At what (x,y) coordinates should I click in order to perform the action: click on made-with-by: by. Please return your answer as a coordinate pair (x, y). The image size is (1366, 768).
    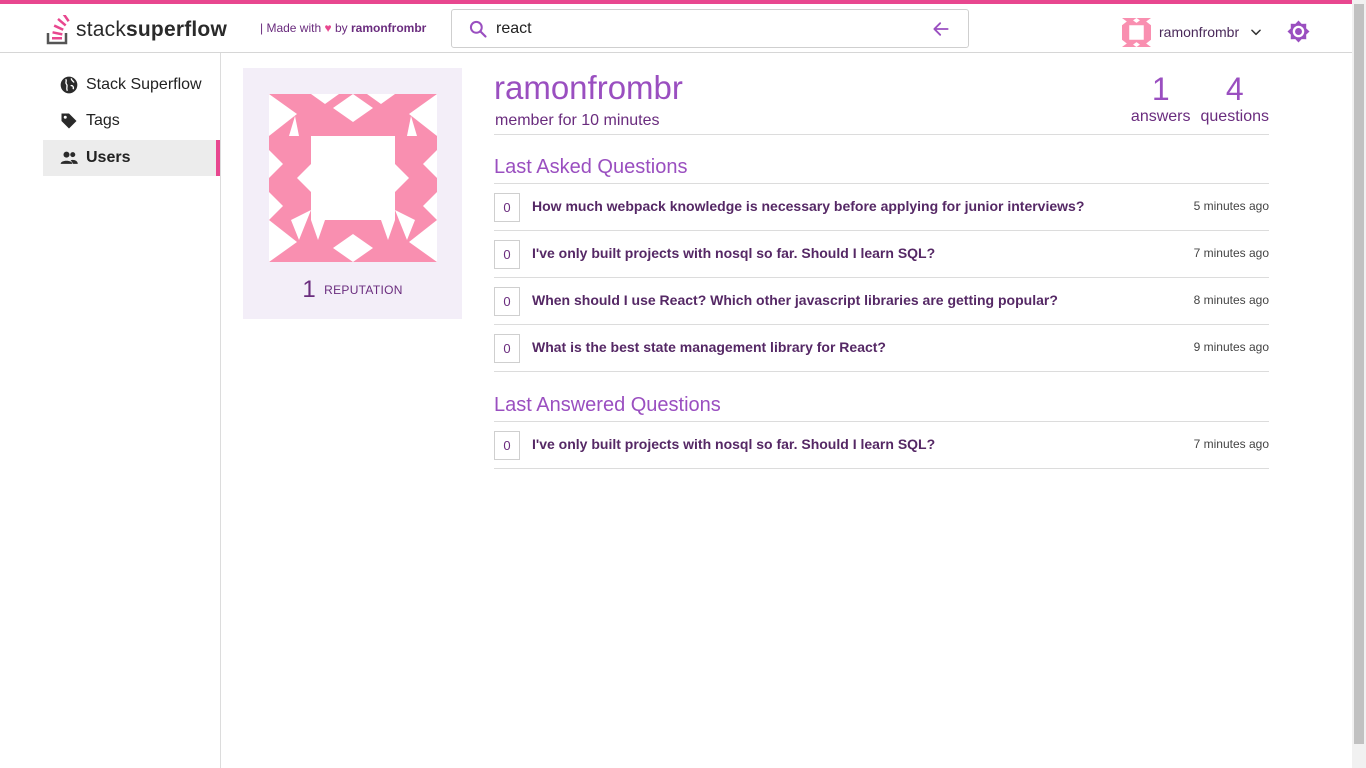
    Looking at the image, I should click on (341, 28).